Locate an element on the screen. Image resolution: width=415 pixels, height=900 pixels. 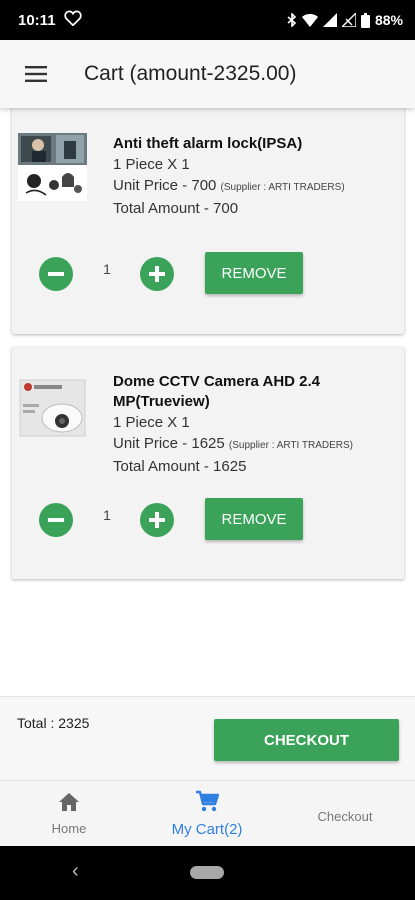
nav-label-my-cart: My Cart(2) is located at coordinates (207, 829).